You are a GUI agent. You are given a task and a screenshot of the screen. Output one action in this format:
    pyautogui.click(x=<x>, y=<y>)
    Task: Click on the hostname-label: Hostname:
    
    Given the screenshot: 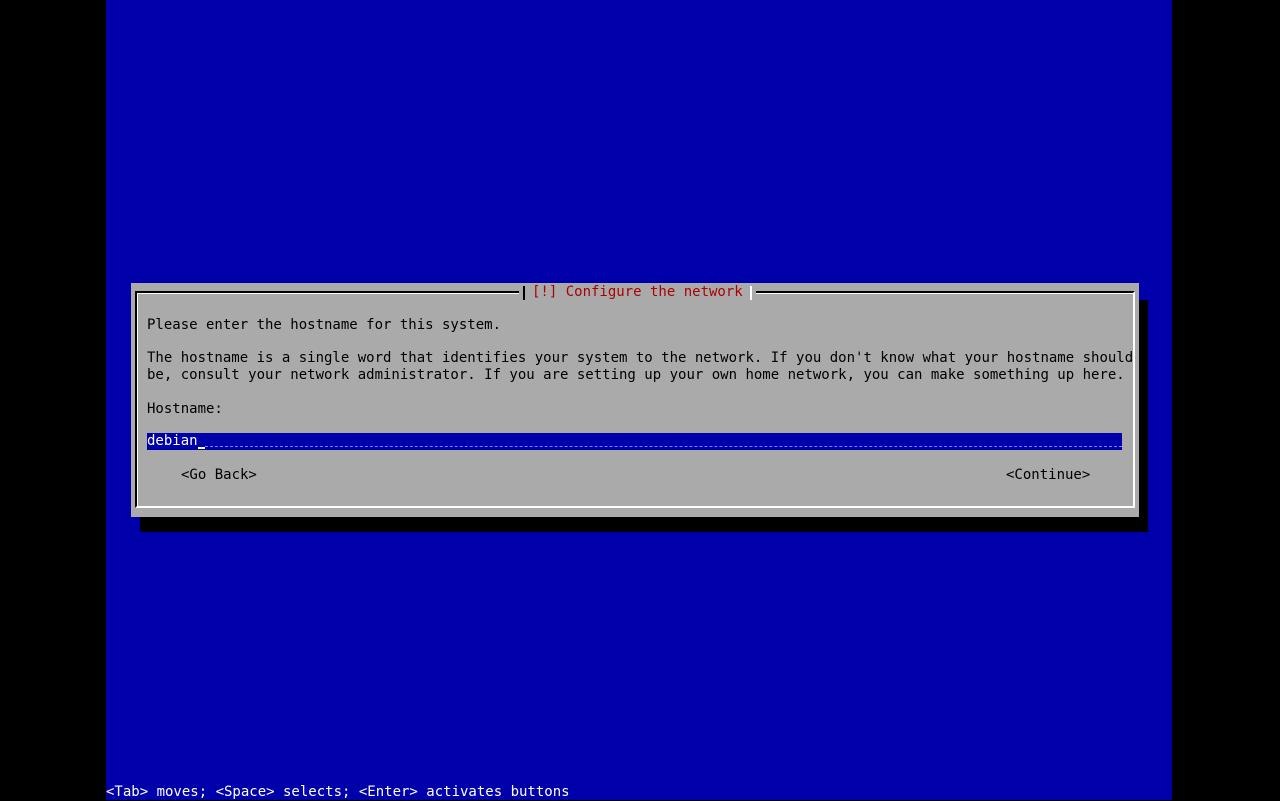 What is the action you would take?
    pyautogui.click(x=185, y=409)
    